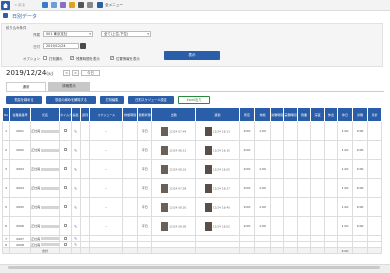 The width and height of the screenshot is (390, 273). Describe the element at coordinates (360, 114) in the screenshot. I see `col-header: 労働` at that location.